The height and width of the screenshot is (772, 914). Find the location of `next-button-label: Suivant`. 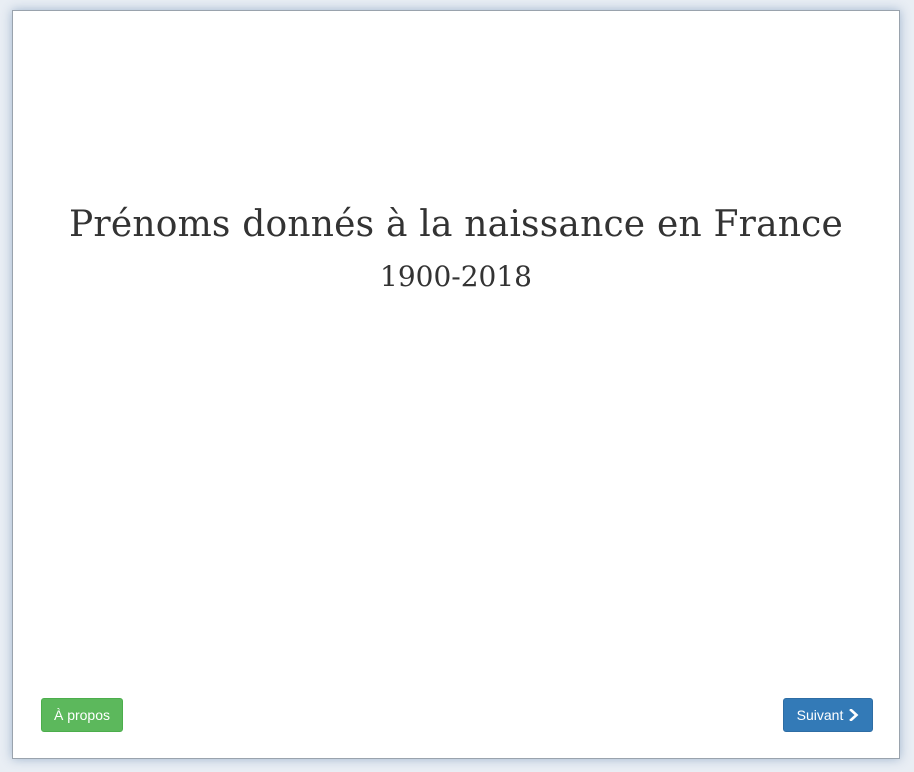

next-button-label: Suivant is located at coordinates (820, 715).